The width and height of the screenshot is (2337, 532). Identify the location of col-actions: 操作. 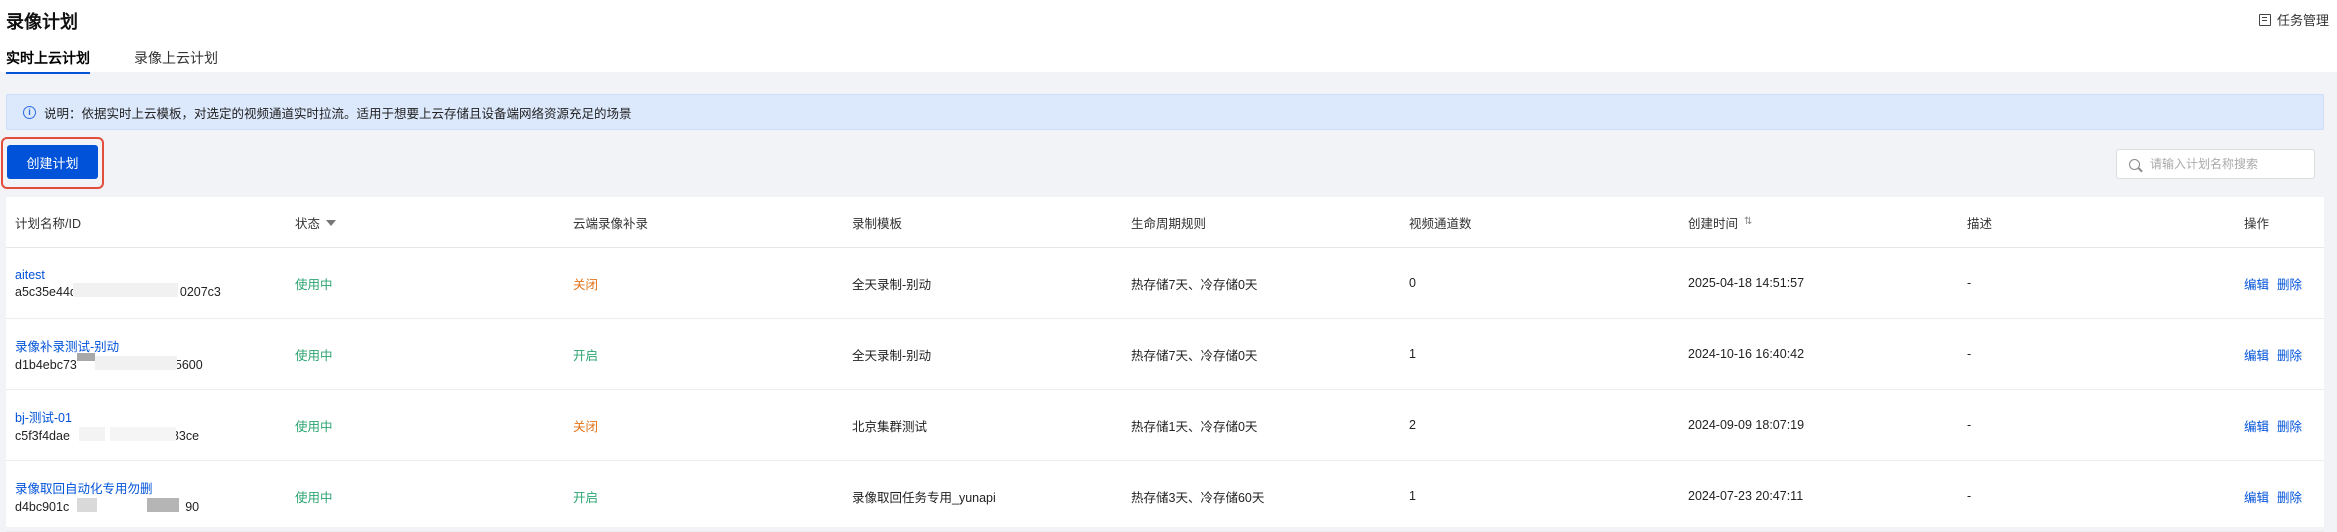
(2256, 222).